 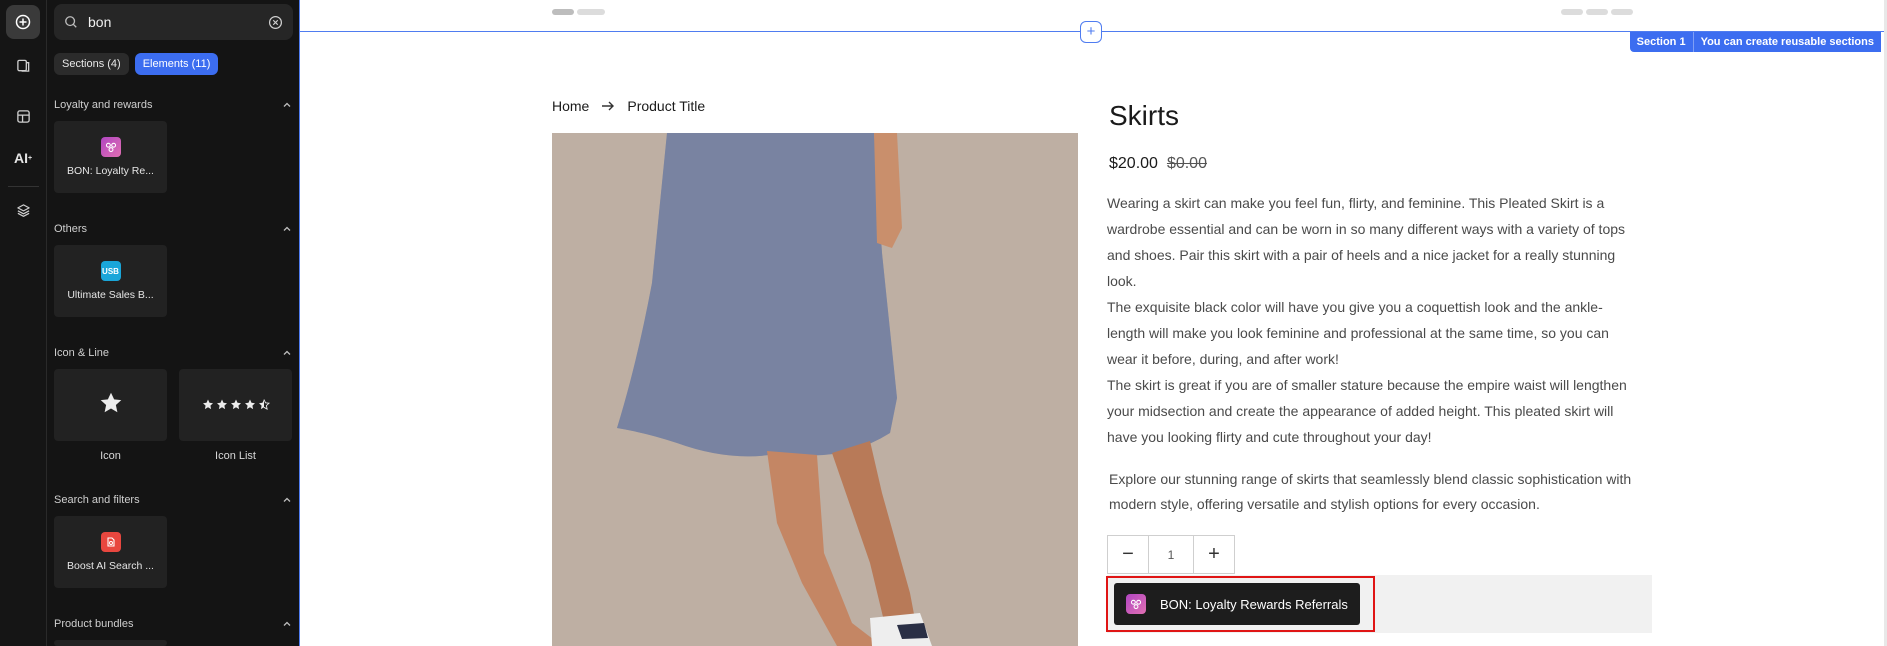 I want to click on group-header-search-filters: Search and filters, so click(x=173, y=500).